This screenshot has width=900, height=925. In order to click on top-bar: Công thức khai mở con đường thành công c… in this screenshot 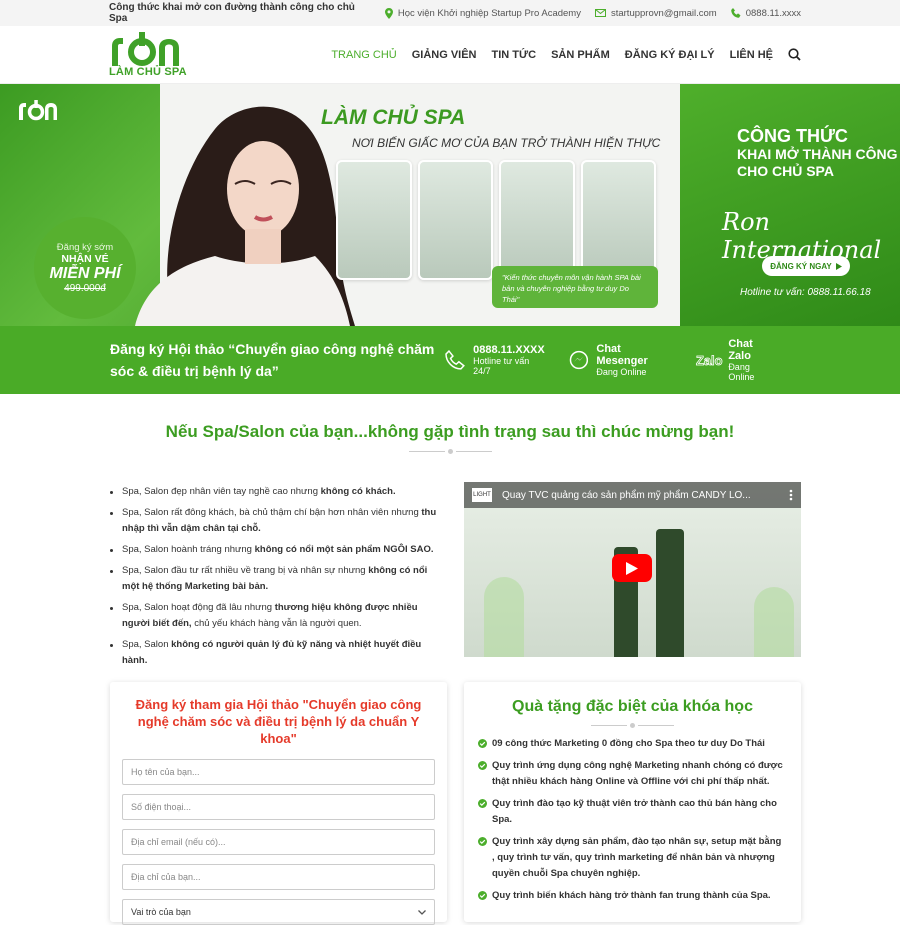, I will do `click(450, 13)`.